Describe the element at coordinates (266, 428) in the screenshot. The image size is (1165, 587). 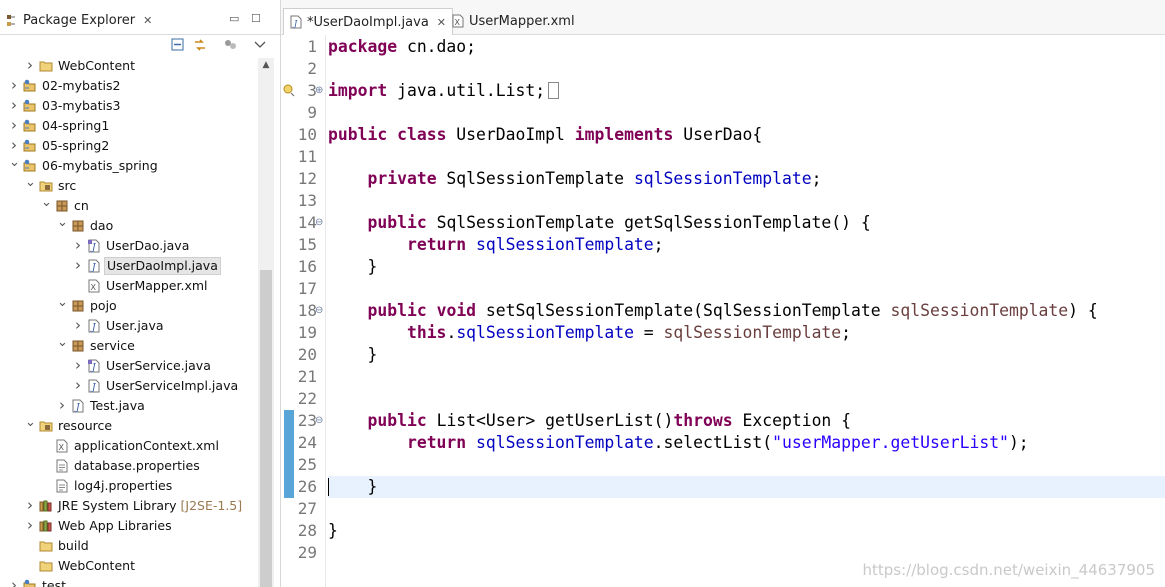
I see `scrollbar-thumb` at that location.